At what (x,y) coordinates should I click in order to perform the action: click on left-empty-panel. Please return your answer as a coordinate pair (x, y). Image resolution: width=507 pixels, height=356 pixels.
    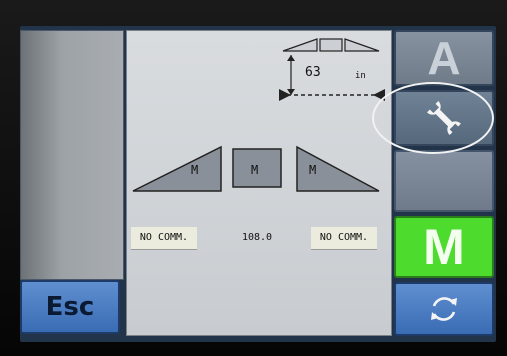
    Looking at the image, I should click on (72, 155).